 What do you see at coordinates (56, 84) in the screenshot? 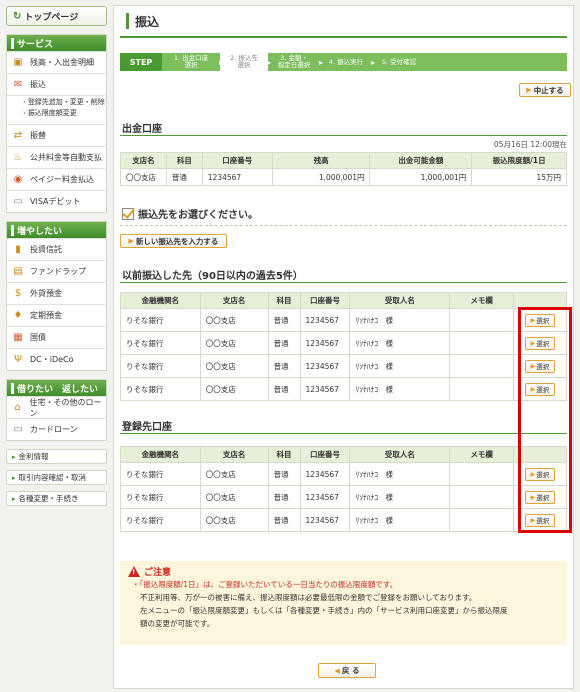
I see `sidebar-item-transfer: ✉ 振込` at bounding box center [56, 84].